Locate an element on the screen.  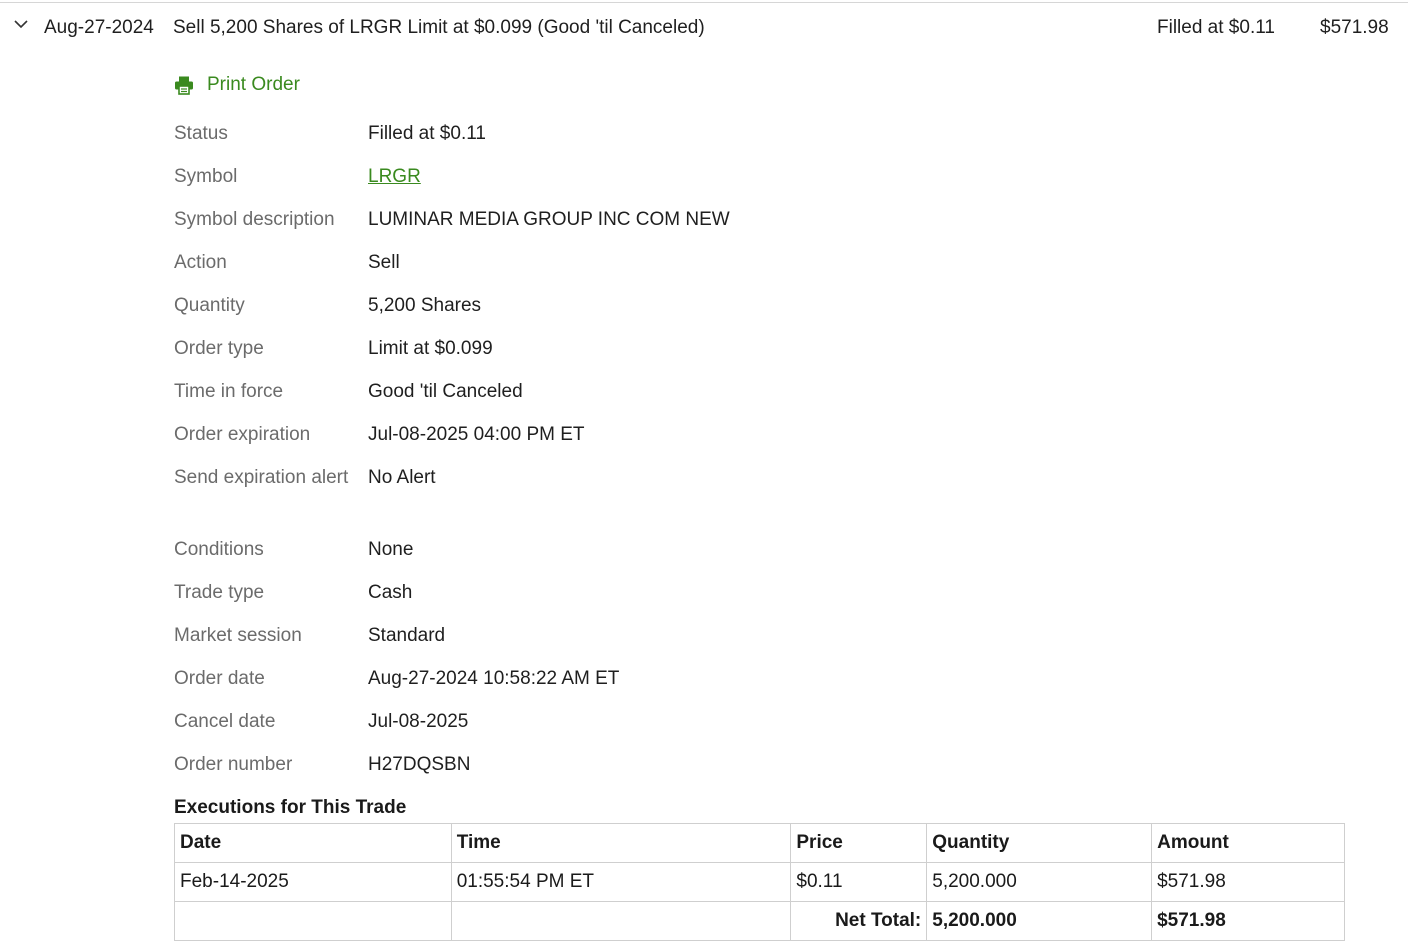
cell-amount: $571.98 is located at coordinates (1248, 882).